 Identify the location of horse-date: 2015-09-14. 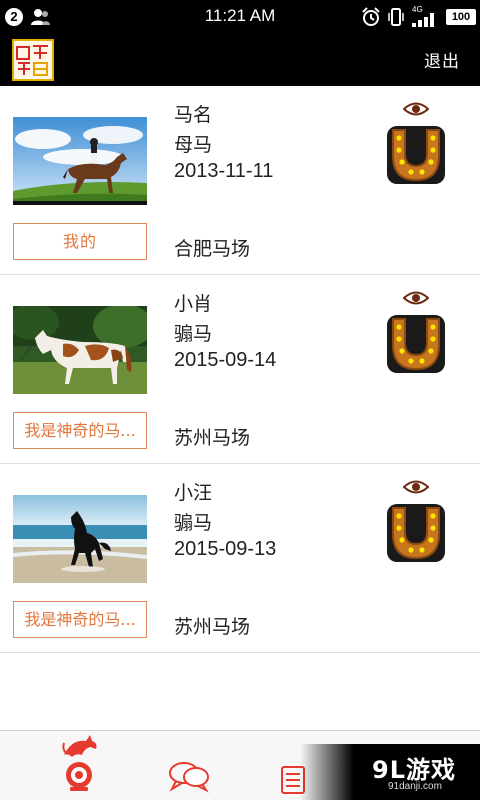
(225, 360).